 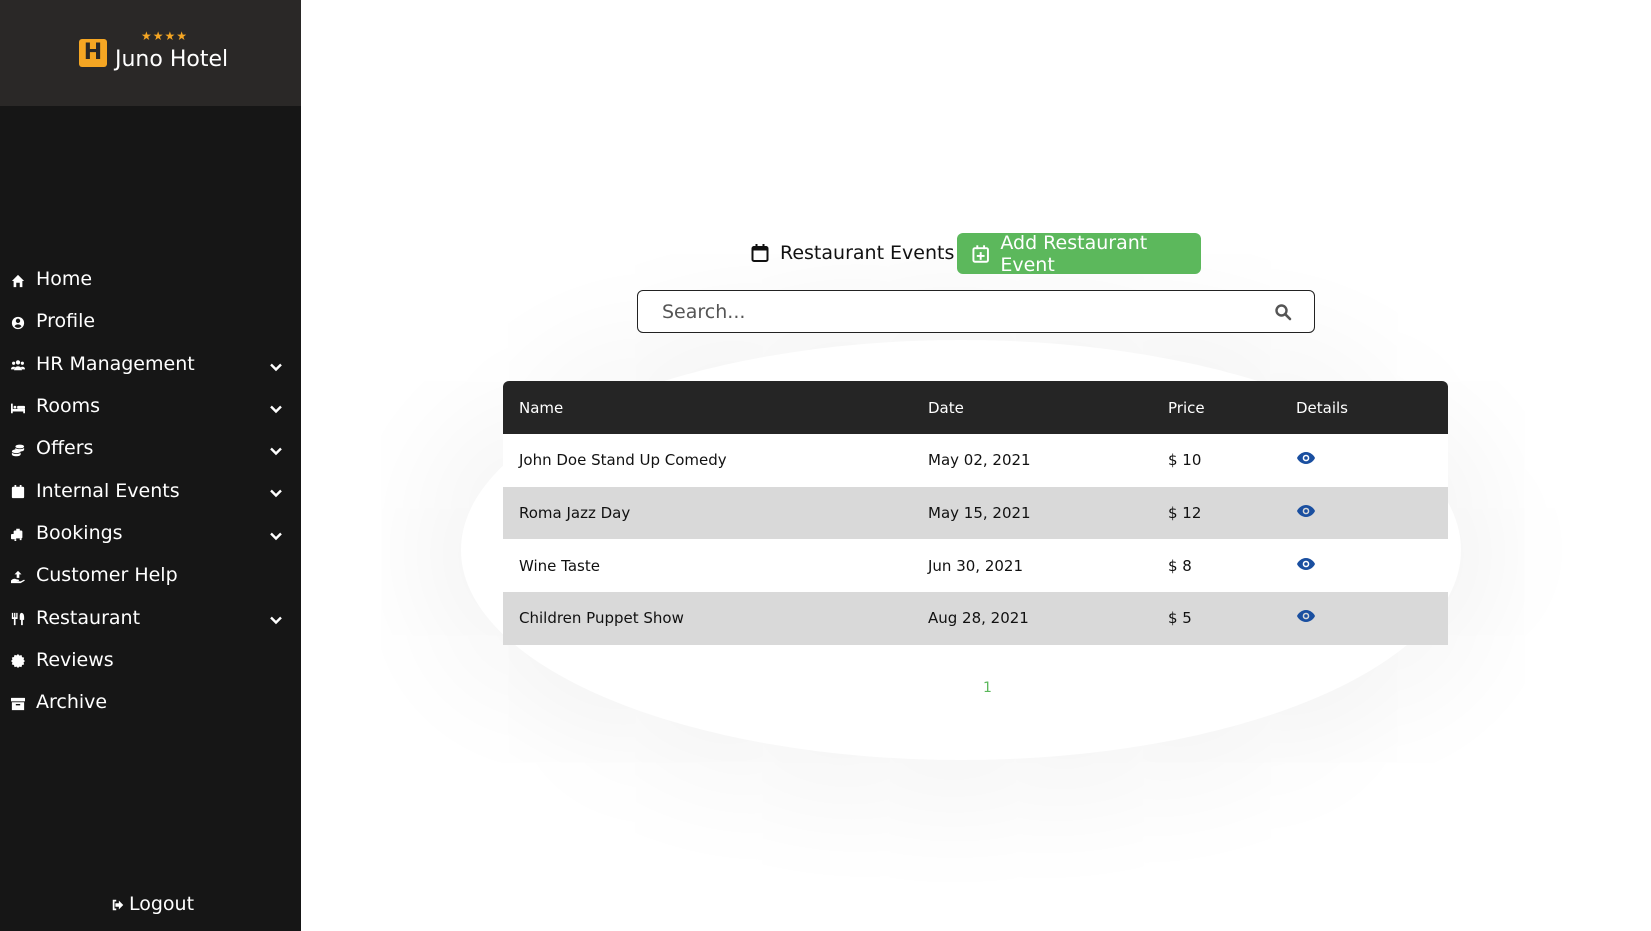 I want to click on add-button-label: Add Restaurant Event, so click(x=1074, y=253).